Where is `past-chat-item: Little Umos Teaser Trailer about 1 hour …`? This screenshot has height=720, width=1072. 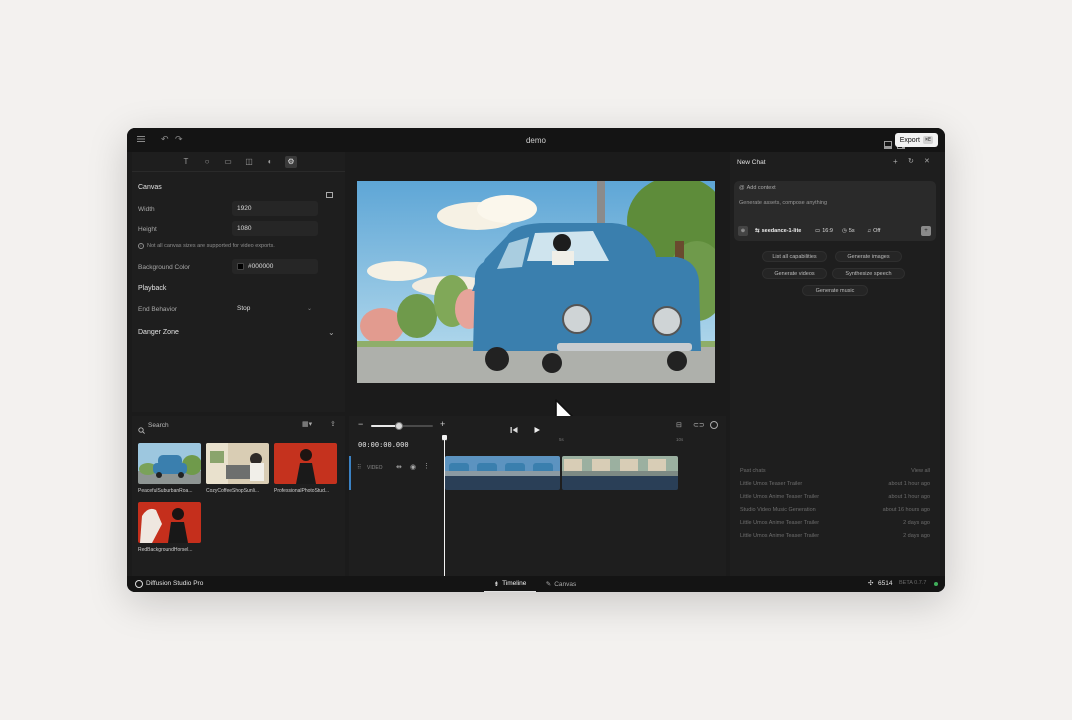
past-chat-item: Little Umos Teaser Trailer about 1 hour … is located at coordinates (835, 484).